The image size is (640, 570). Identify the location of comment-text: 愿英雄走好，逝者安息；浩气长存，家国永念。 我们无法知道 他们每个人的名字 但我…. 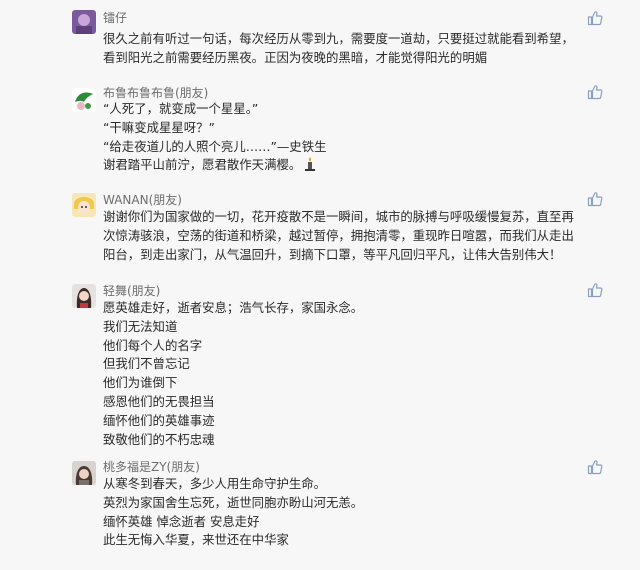
(233, 373).